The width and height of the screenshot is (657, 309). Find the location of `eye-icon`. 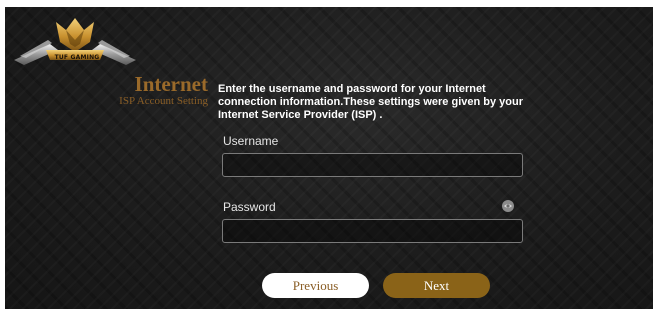

eye-icon is located at coordinates (508, 206).